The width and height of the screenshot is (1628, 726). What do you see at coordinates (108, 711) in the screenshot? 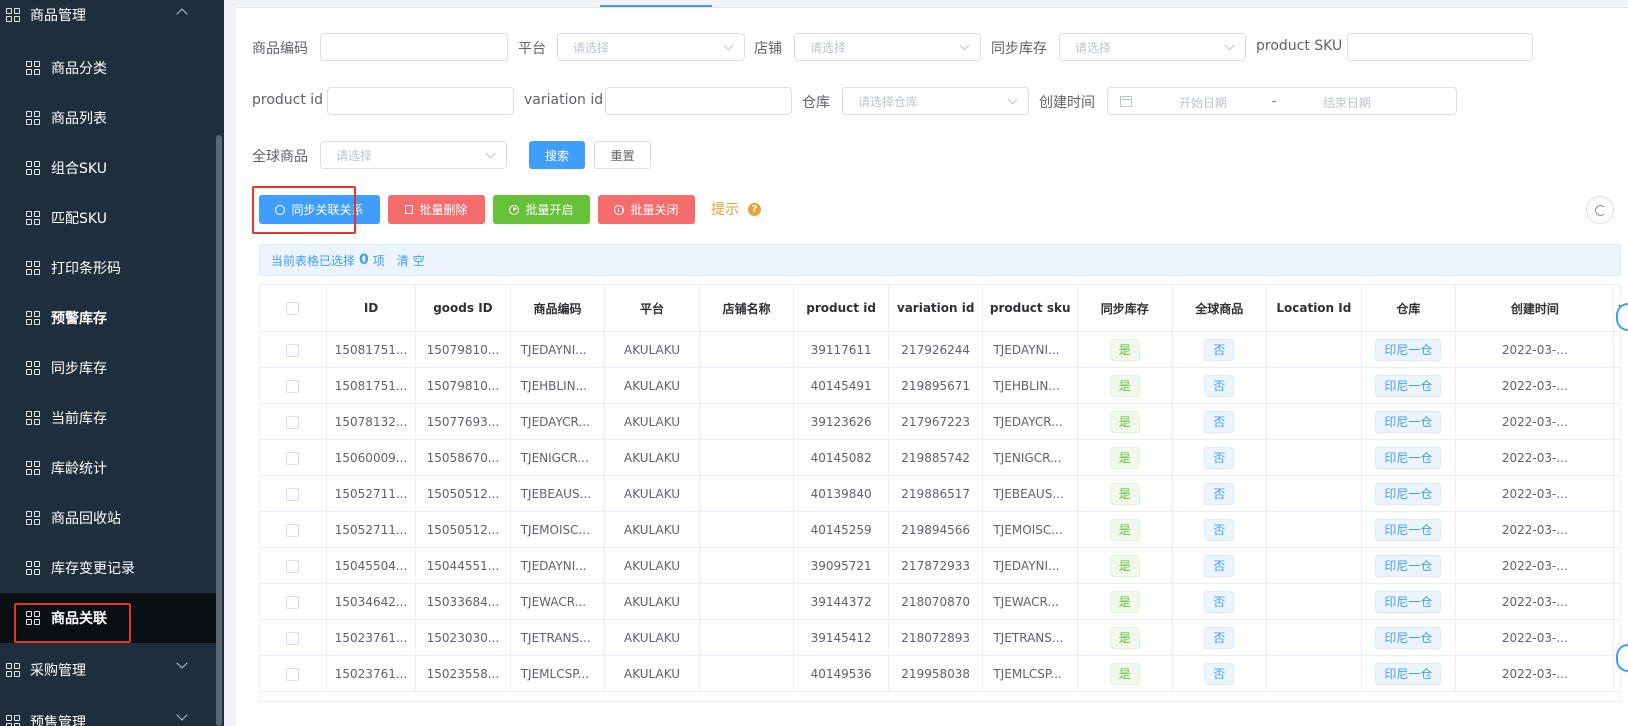
I see `menu-group-presale: 预售管理` at bounding box center [108, 711].